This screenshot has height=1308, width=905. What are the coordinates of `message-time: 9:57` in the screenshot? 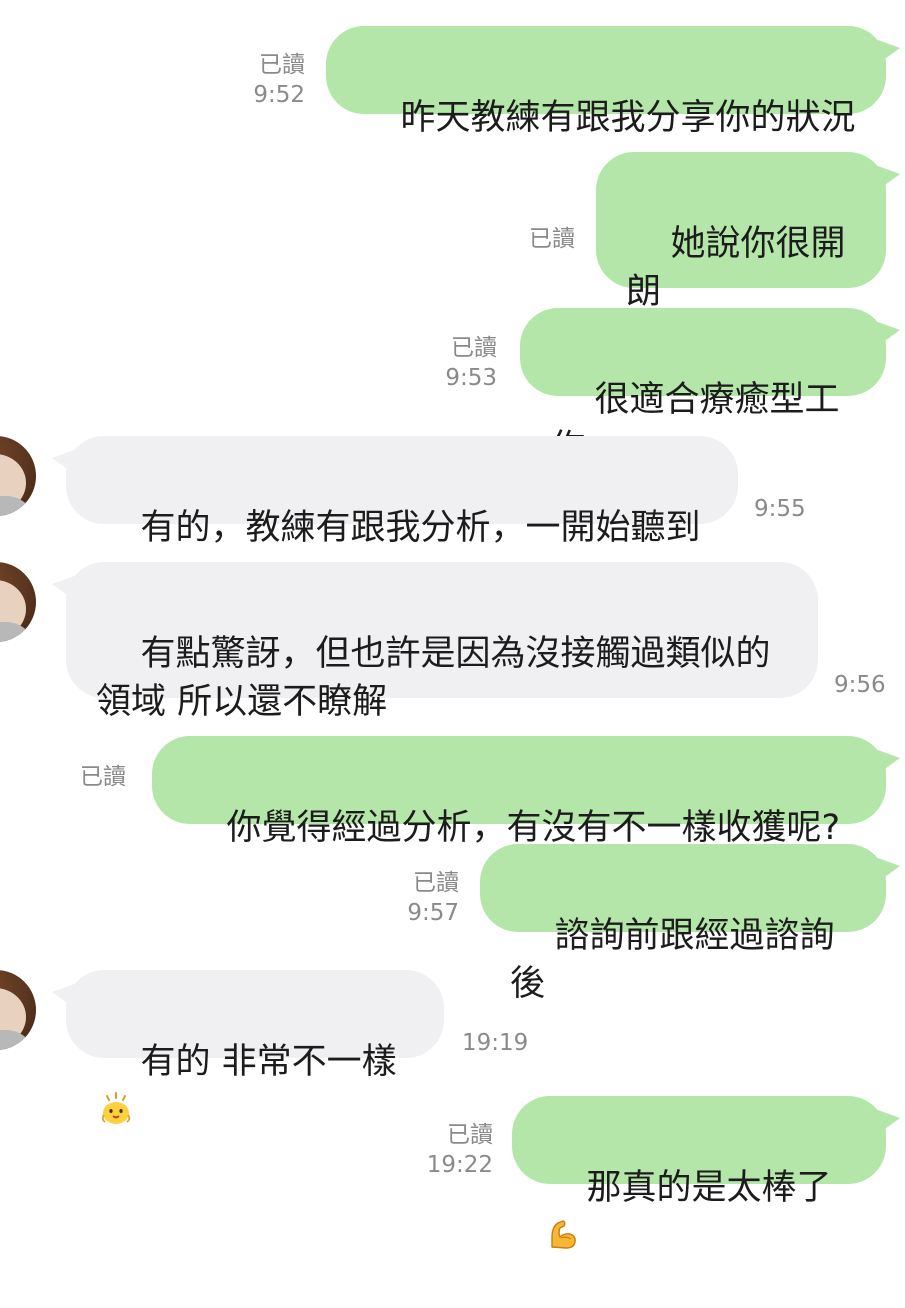 It's located at (433, 913).